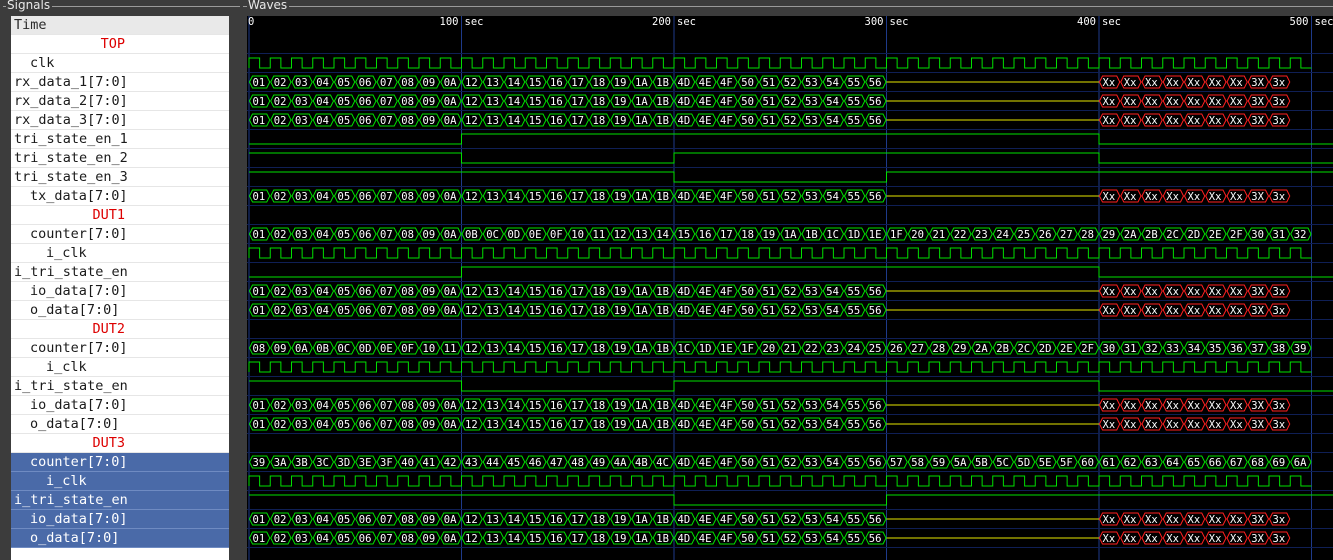 This screenshot has width=1333, height=560. What do you see at coordinates (450, 102) in the screenshot?
I see `bus-value-label: 0A` at bounding box center [450, 102].